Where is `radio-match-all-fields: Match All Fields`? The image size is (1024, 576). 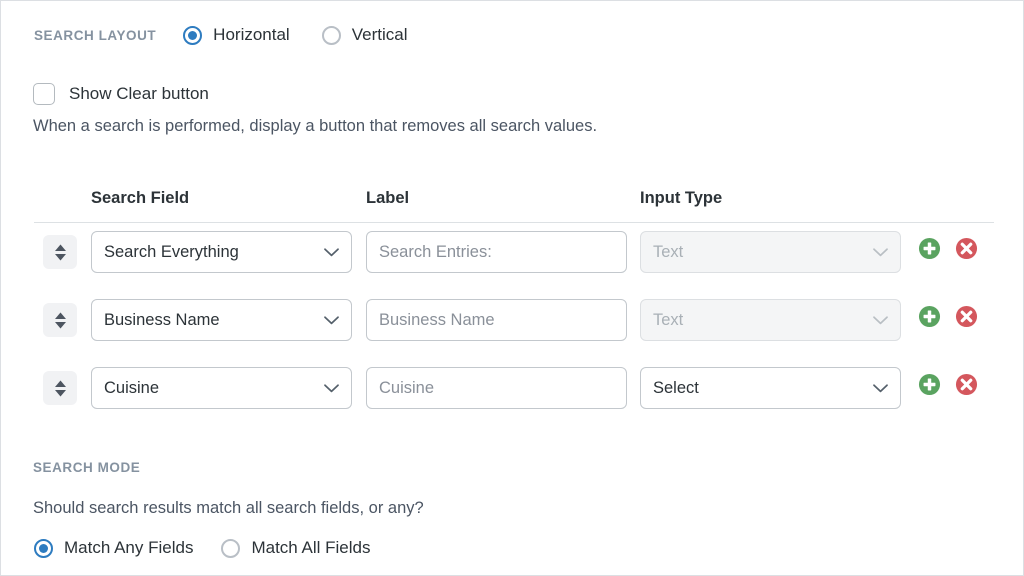
radio-match-all-fields: Match All Fields is located at coordinates (296, 548).